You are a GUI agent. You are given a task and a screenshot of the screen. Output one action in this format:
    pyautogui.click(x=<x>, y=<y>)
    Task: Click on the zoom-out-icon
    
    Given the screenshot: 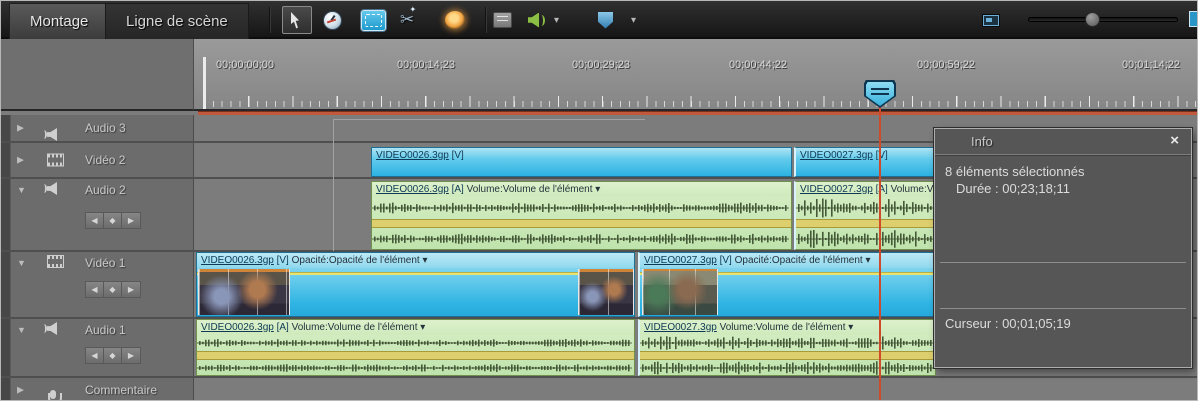 What is the action you would take?
    pyautogui.click(x=991, y=20)
    